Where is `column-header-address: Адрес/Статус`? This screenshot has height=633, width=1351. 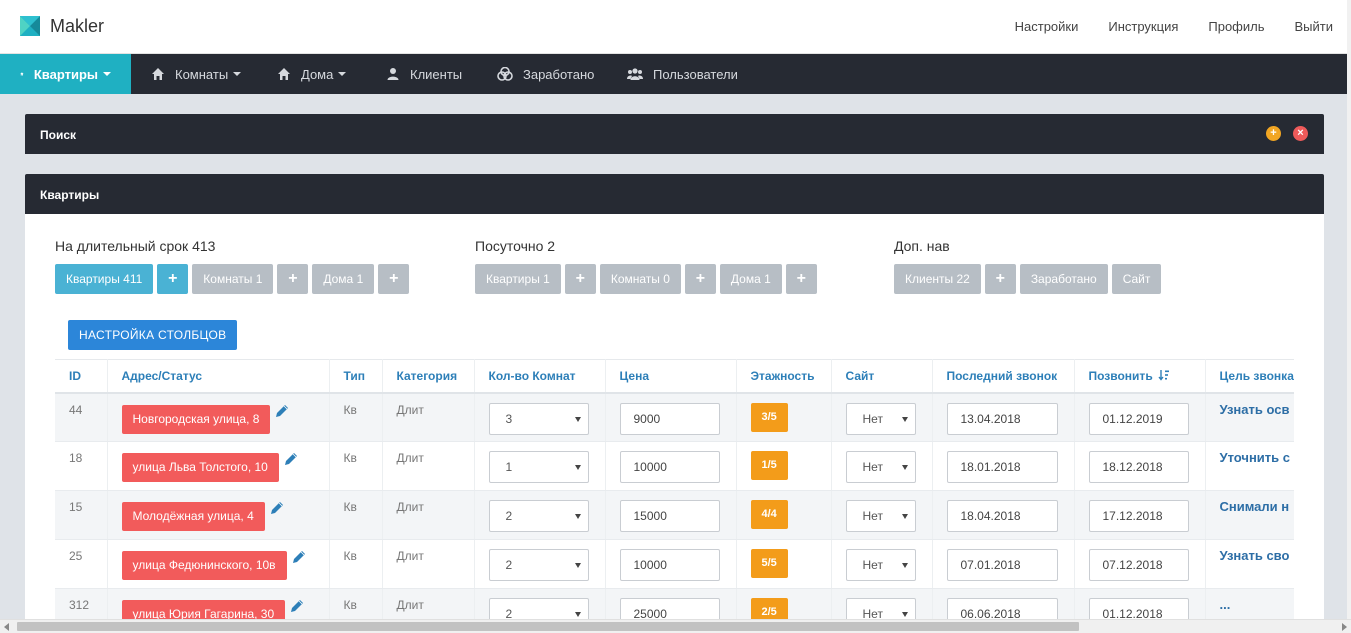
column-header-address: Адрес/Статус is located at coordinates (218, 376).